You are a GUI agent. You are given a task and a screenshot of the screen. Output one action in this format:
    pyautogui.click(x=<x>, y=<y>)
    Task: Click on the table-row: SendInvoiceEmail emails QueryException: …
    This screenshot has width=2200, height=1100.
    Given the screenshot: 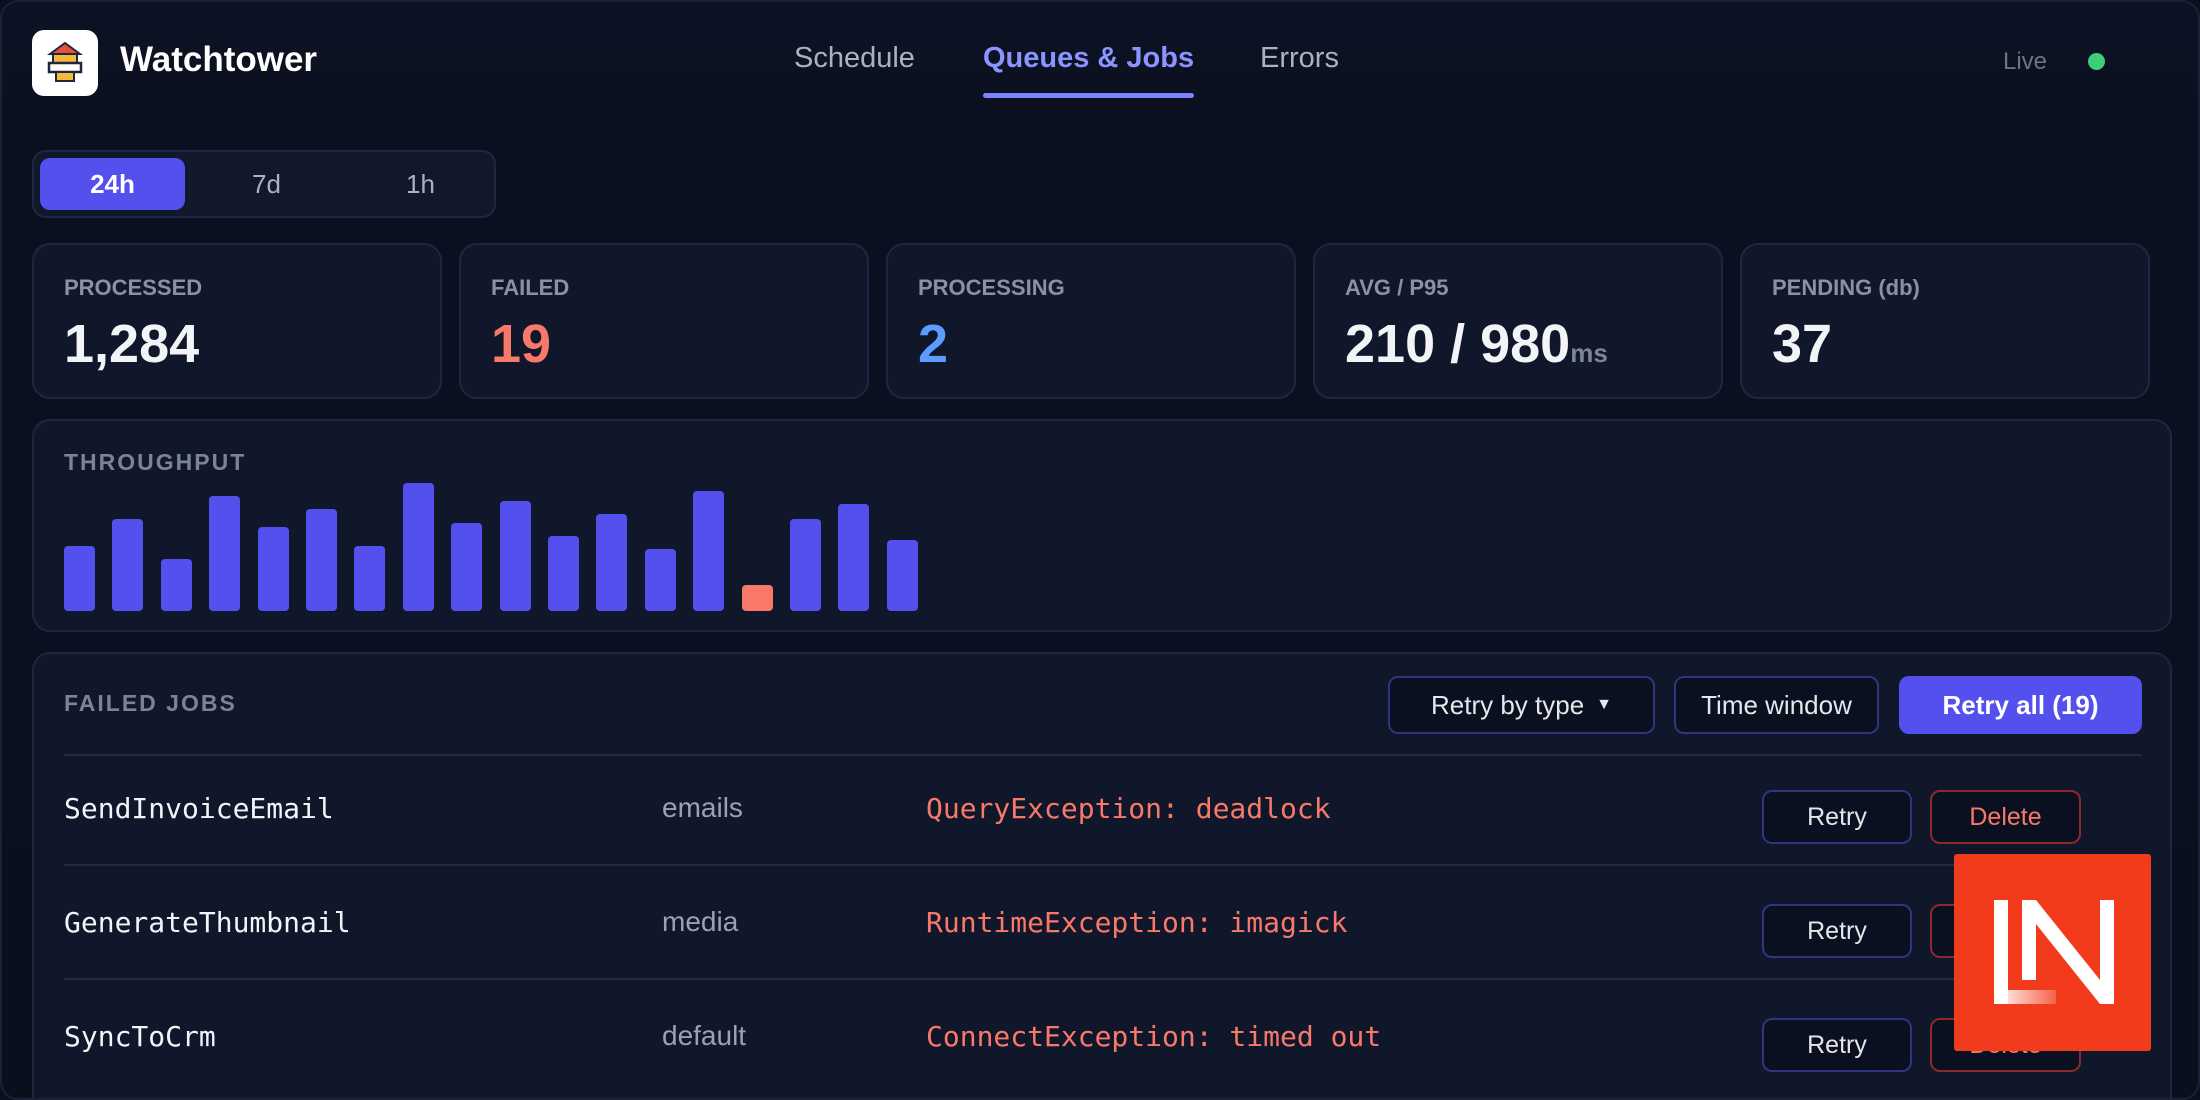 What is the action you would take?
    pyautogui.click(x=1102, y=813)
    